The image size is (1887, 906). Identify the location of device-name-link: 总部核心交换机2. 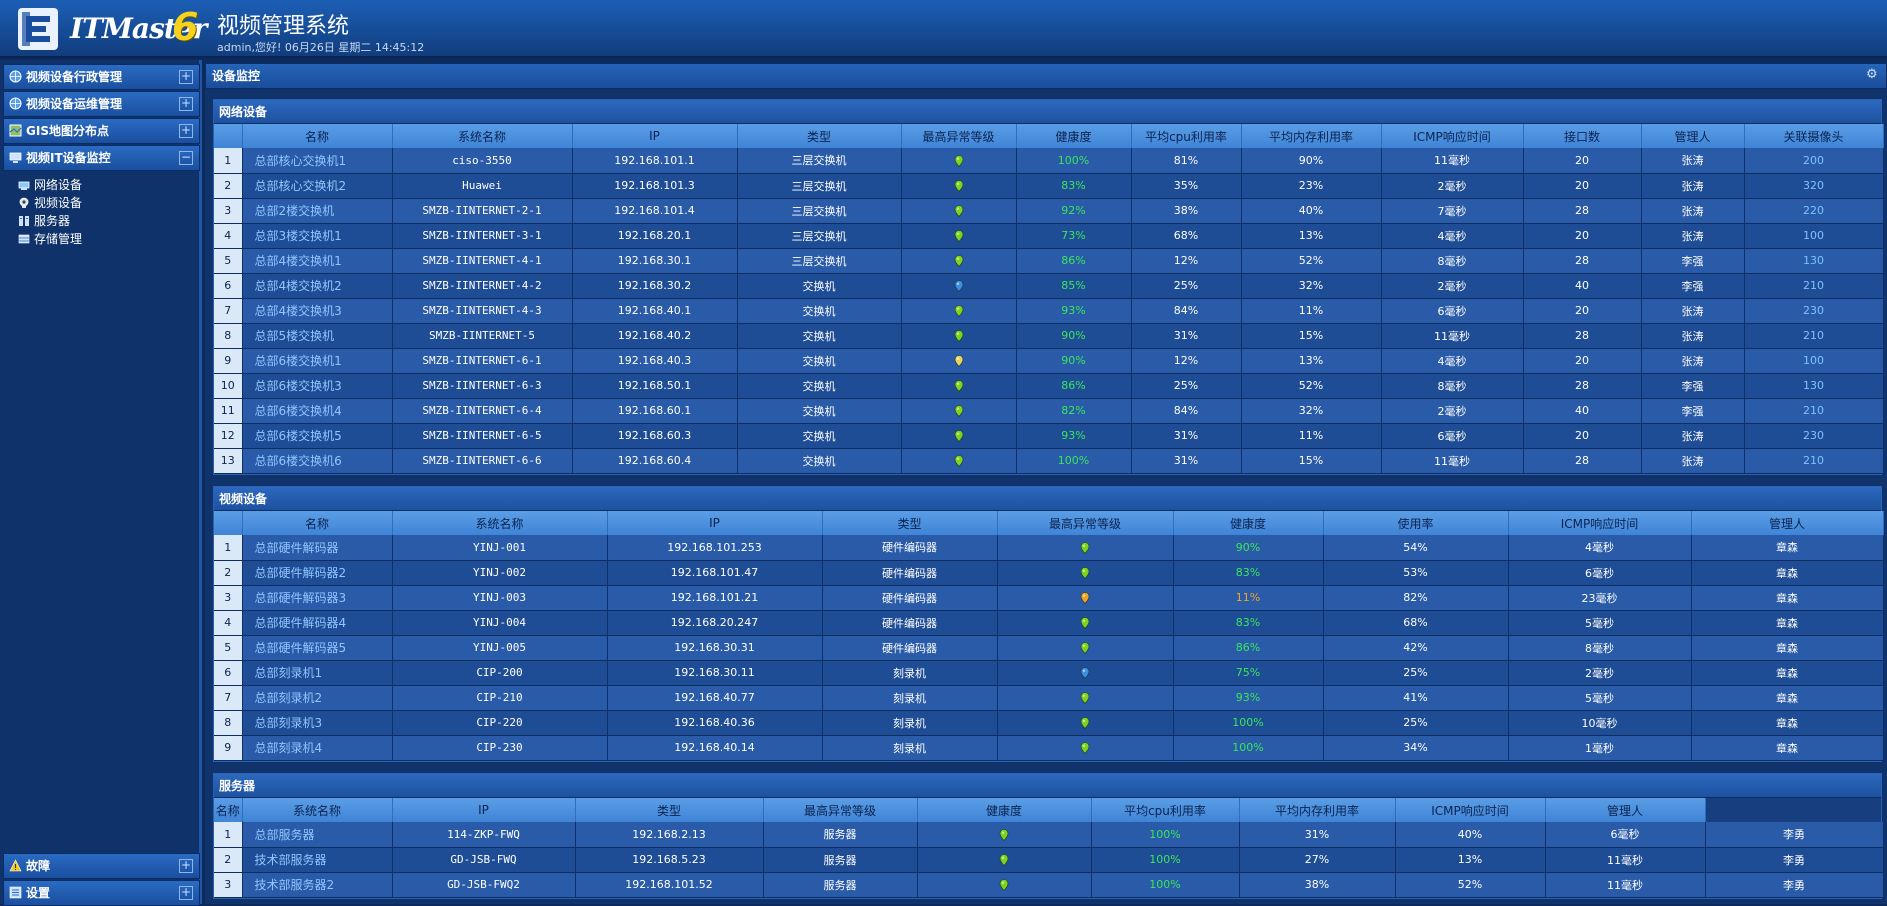
(317, 186).